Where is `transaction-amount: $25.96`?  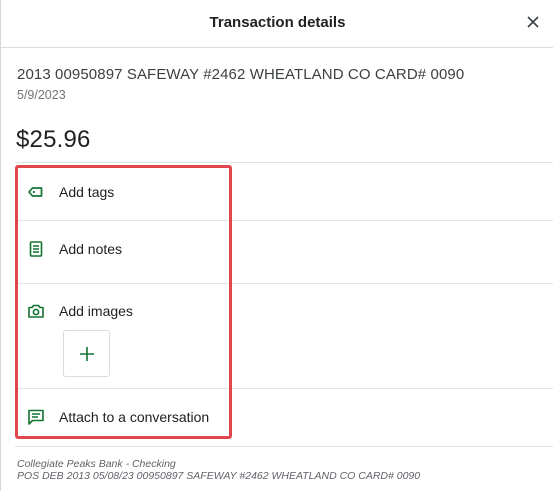 transaction-amount: $25.96 is located at coordinates (53, 139).